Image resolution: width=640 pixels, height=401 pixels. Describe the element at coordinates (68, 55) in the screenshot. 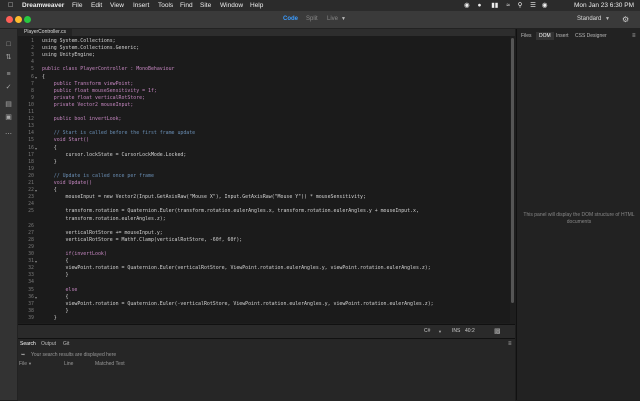

I see `code-line: using UnityEngine;` at that location.